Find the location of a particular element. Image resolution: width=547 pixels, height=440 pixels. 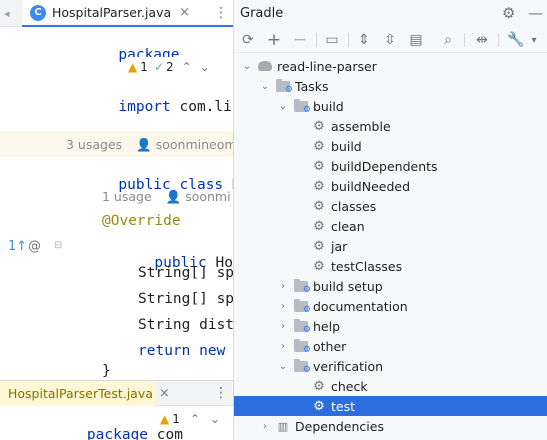

inspection-widget-2: ▲ 1 ⌃ ⌄ is located at coordinates (190, 419).